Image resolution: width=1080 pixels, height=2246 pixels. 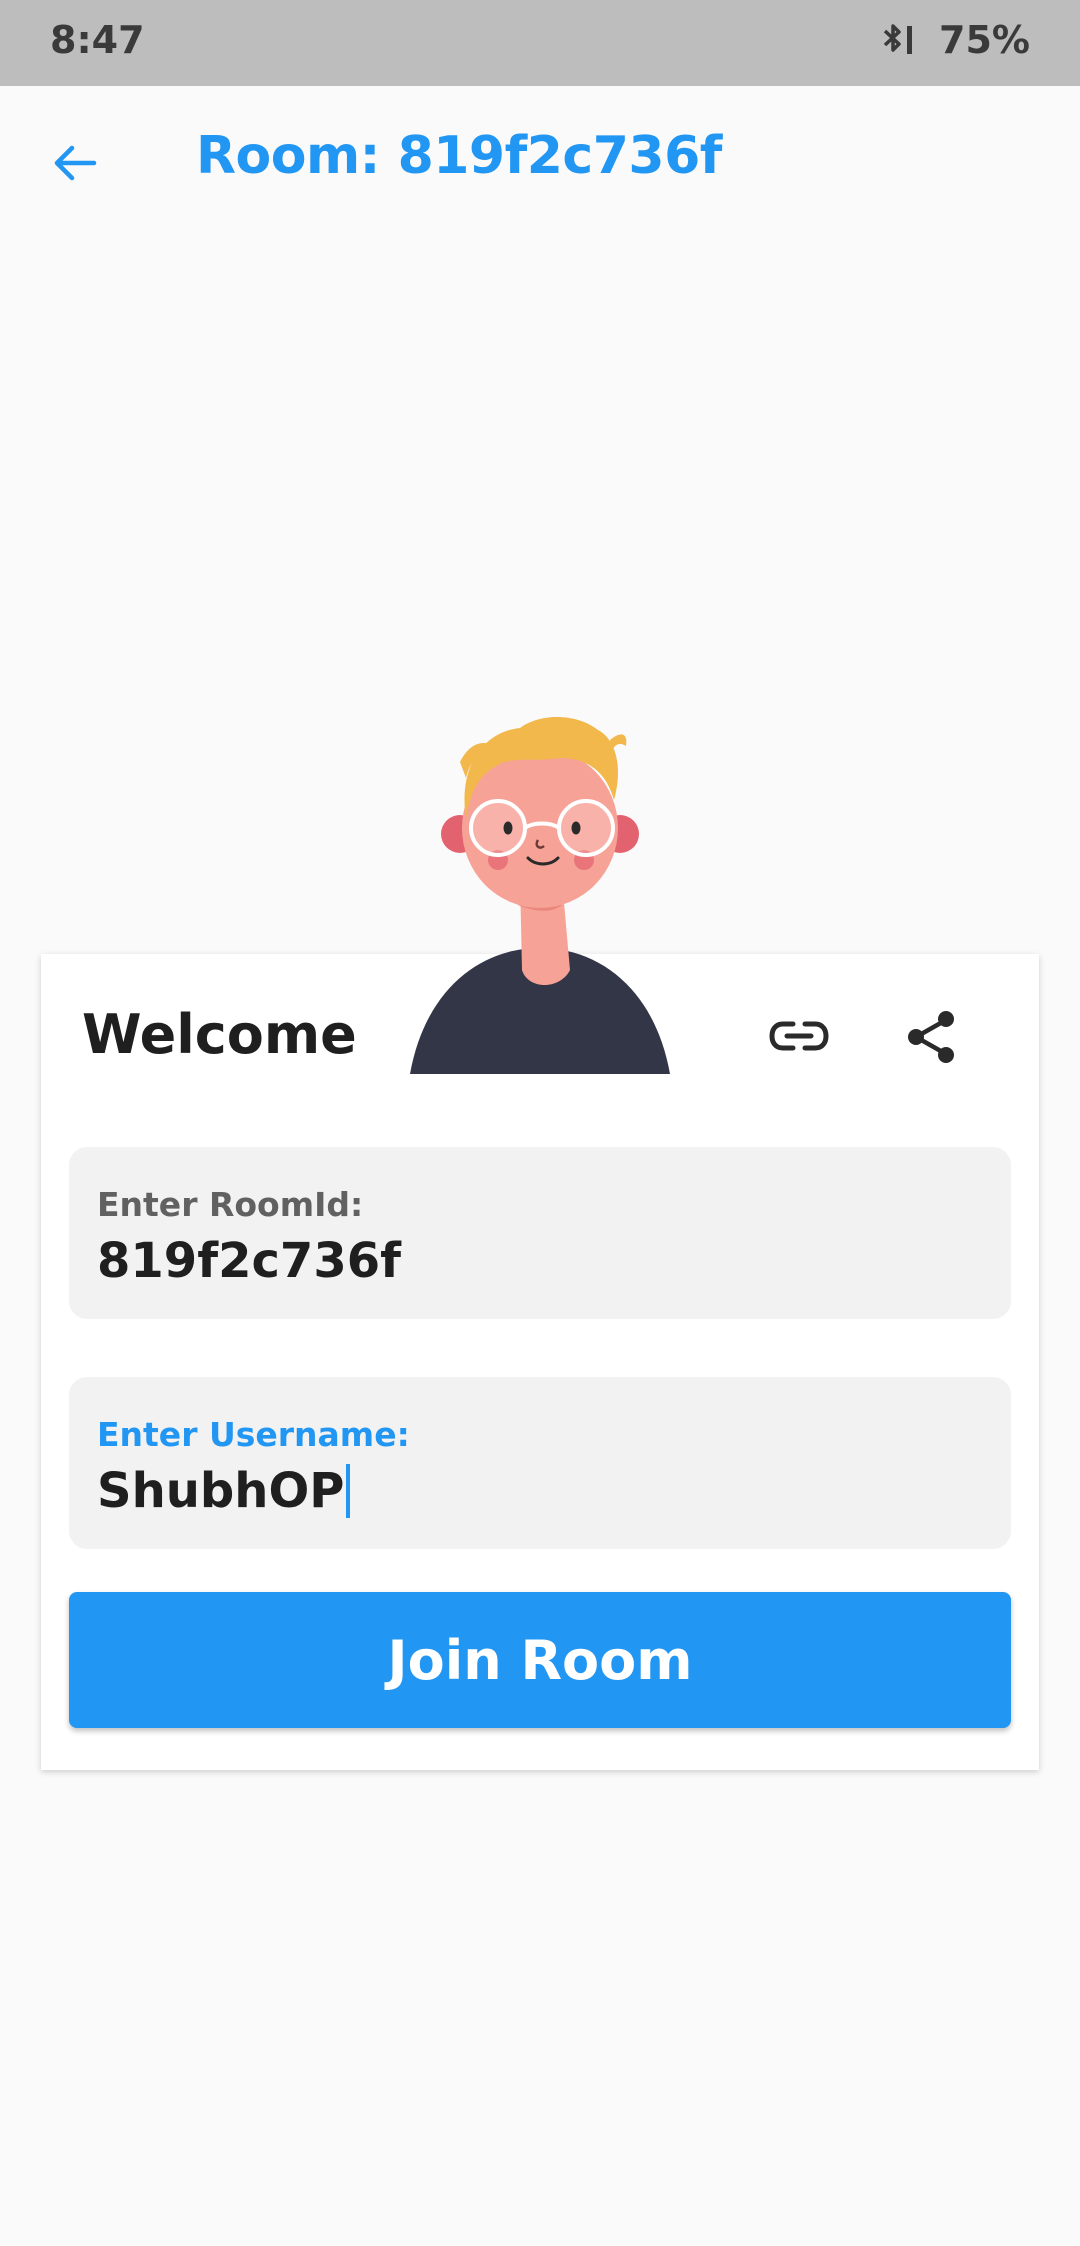 I want to click on avatar, so click(x=540, y=895).